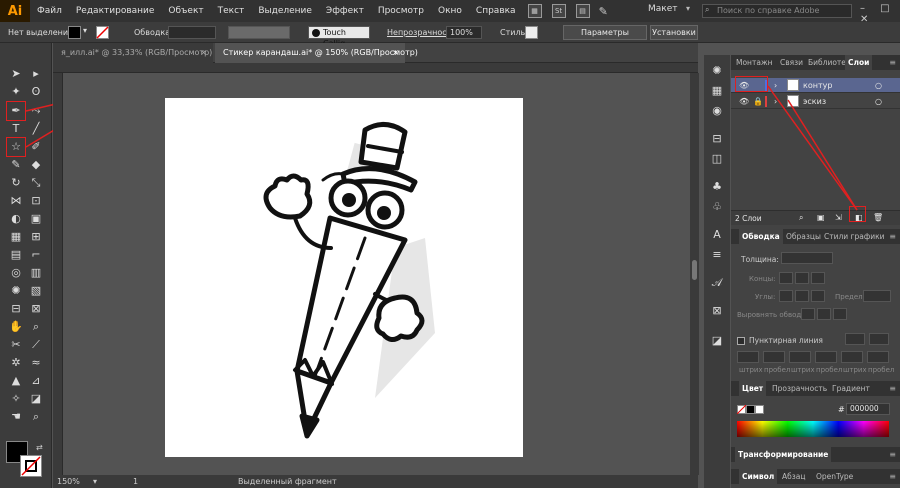  I want to click on paragraph-icon: ≡, so click(717, 255).